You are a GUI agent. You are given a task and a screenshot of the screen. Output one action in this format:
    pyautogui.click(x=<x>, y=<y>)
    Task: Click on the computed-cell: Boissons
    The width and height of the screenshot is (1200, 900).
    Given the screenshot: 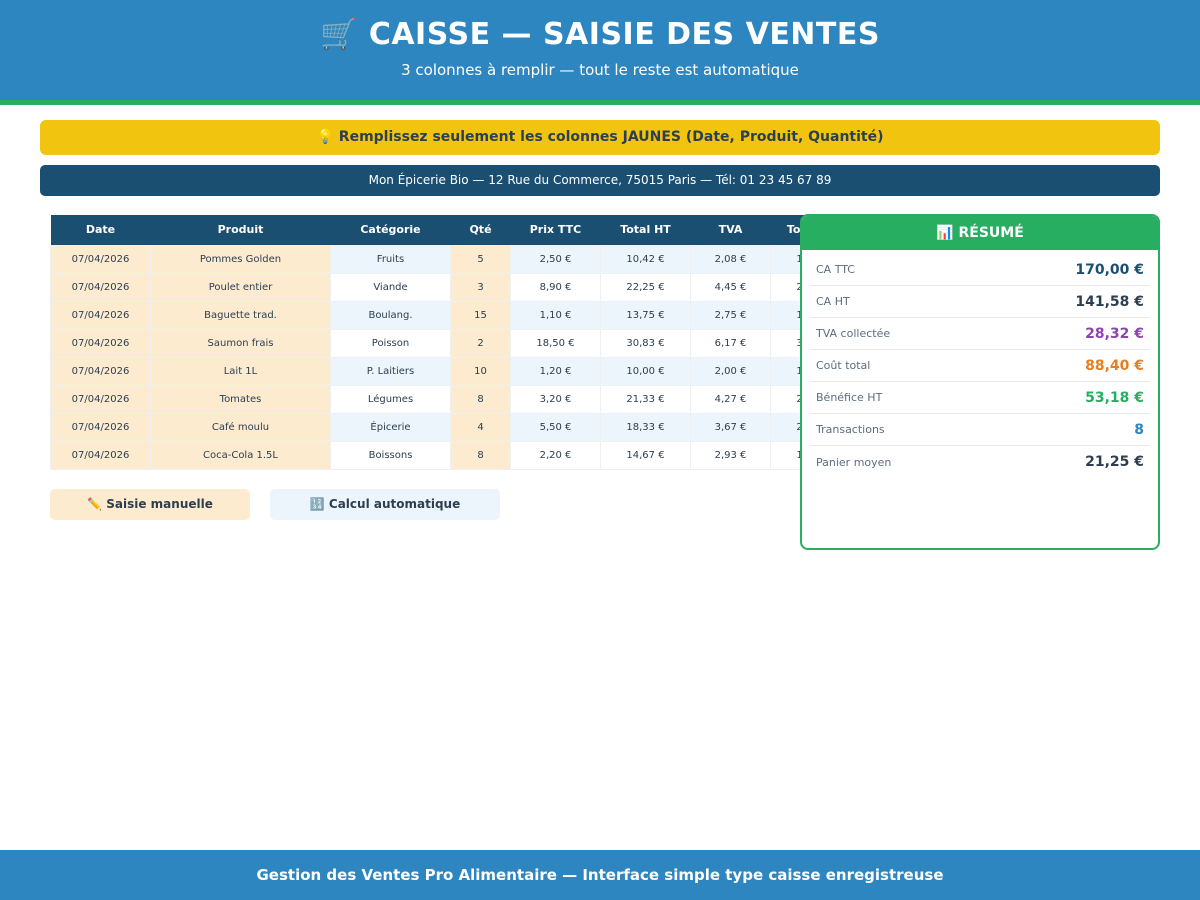 What is the action you would take?
    pyautogui.click(x=390, y=455)
    